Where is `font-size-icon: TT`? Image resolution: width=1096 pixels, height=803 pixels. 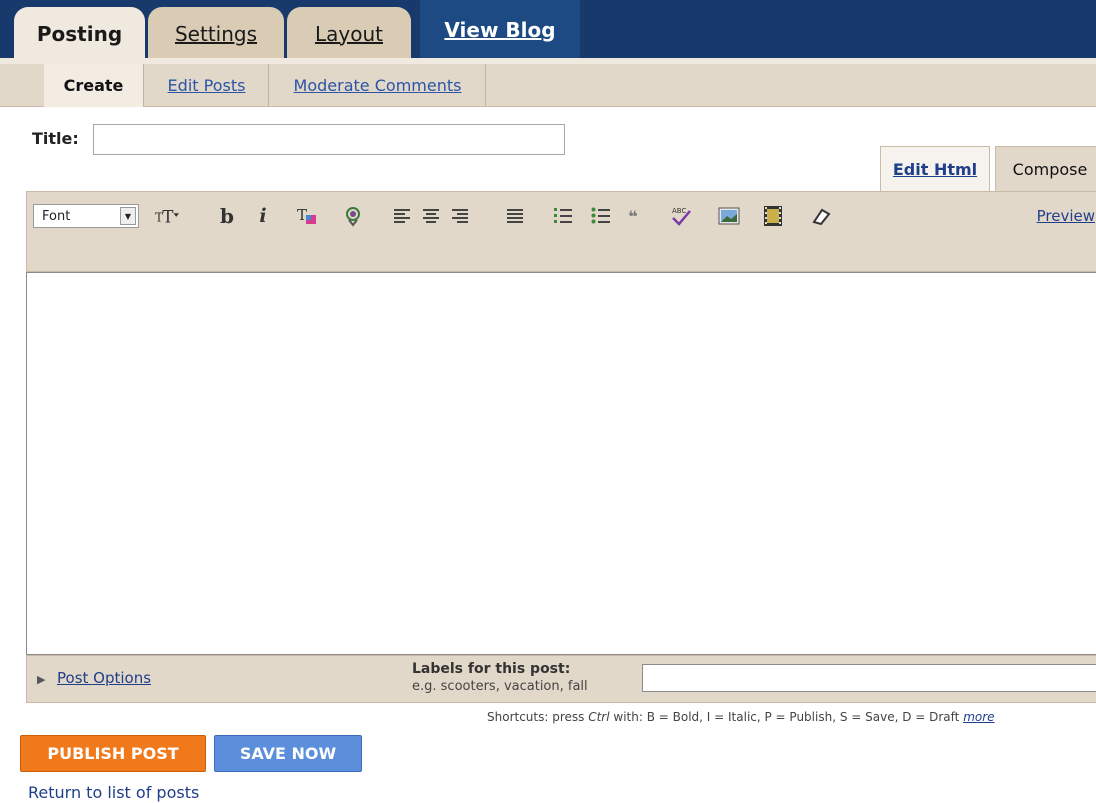
font-size-icon: TT is located at coordinates (167, 216).